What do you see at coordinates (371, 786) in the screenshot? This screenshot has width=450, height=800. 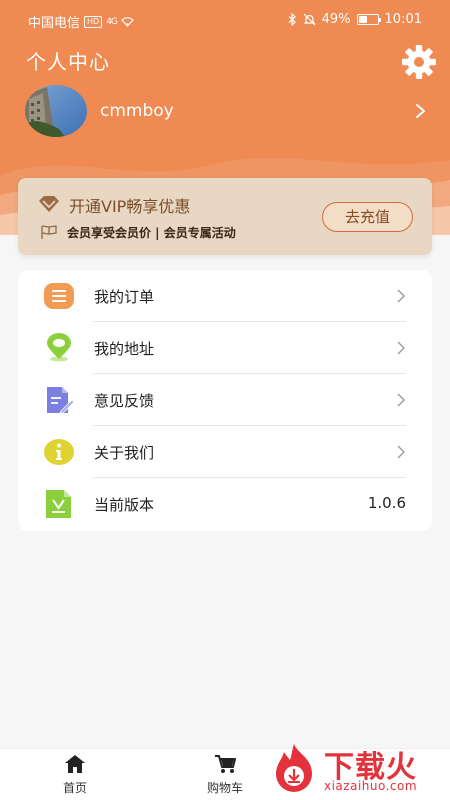 I see `watermark-url: xiazaihuo.com` at bounding box center [371, 786].